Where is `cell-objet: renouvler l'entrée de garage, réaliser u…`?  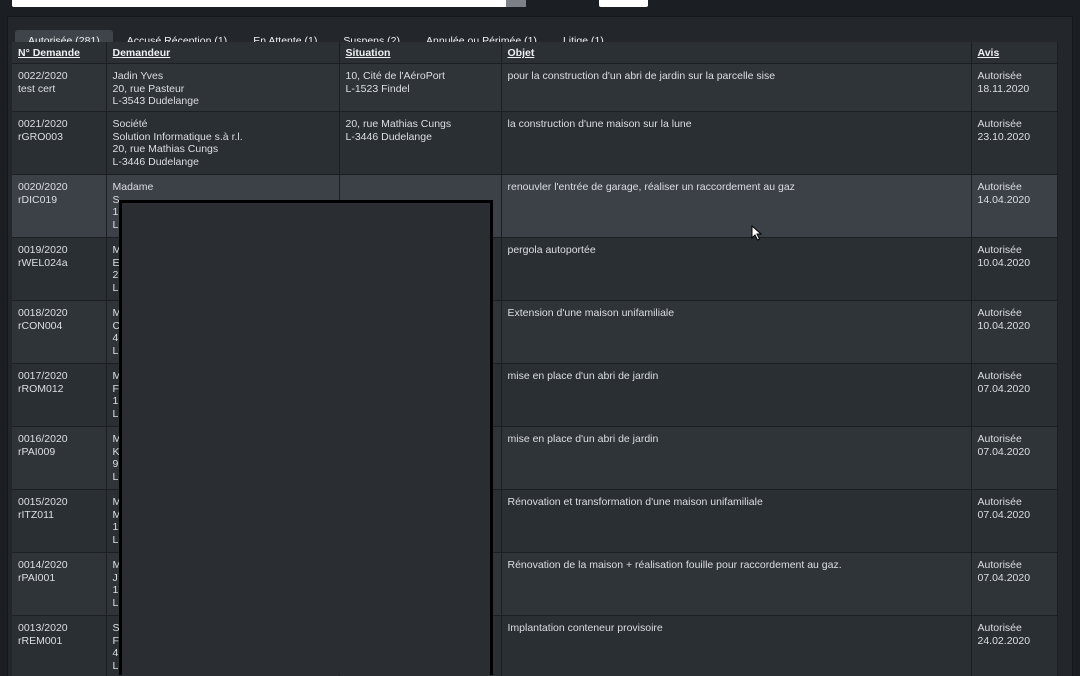
cell-objet: renouvler l'entrée de garage, réaliser u… is located at coordinates (736, 206).